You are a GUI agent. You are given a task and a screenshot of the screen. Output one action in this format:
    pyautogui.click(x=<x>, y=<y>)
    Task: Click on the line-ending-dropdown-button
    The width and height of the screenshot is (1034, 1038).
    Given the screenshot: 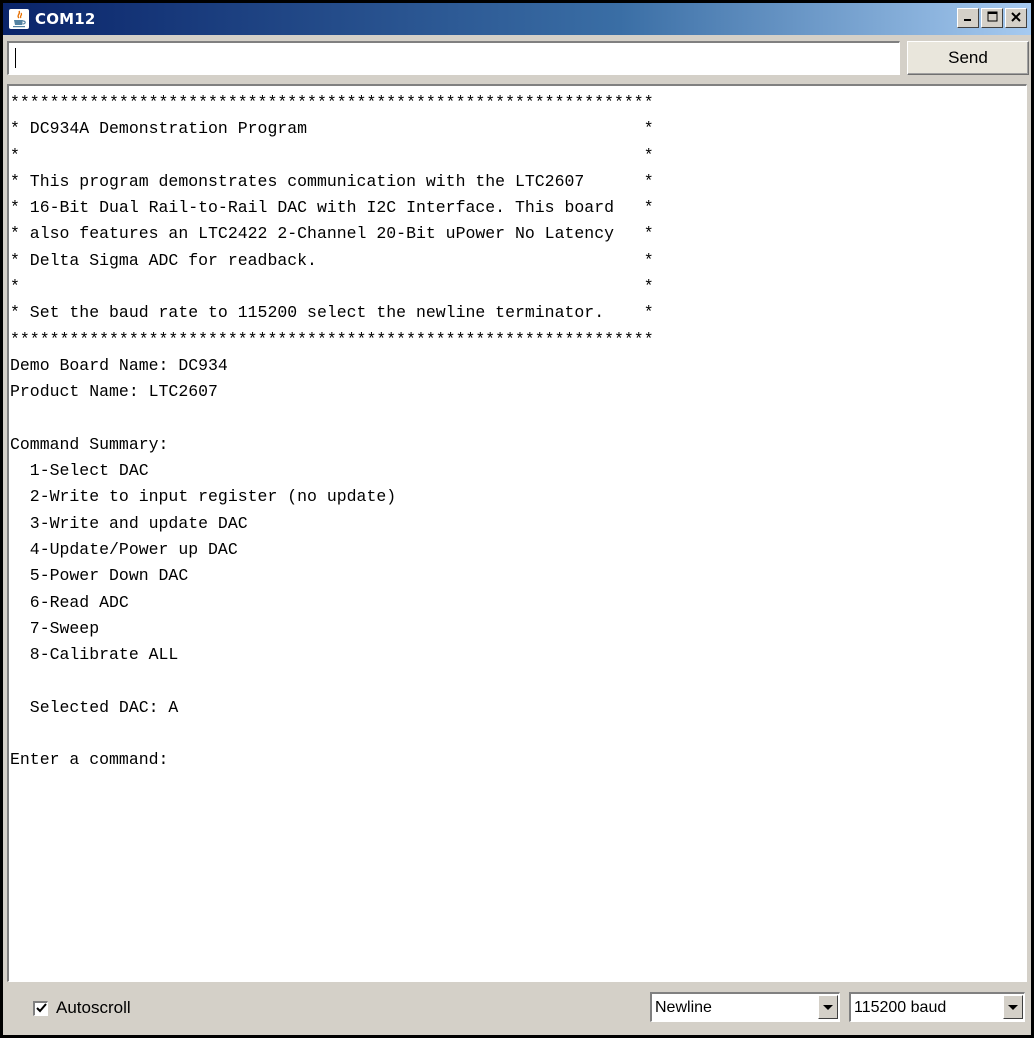 What is the action you would take?
    pyautogui.click(x=828, y=1007)
    